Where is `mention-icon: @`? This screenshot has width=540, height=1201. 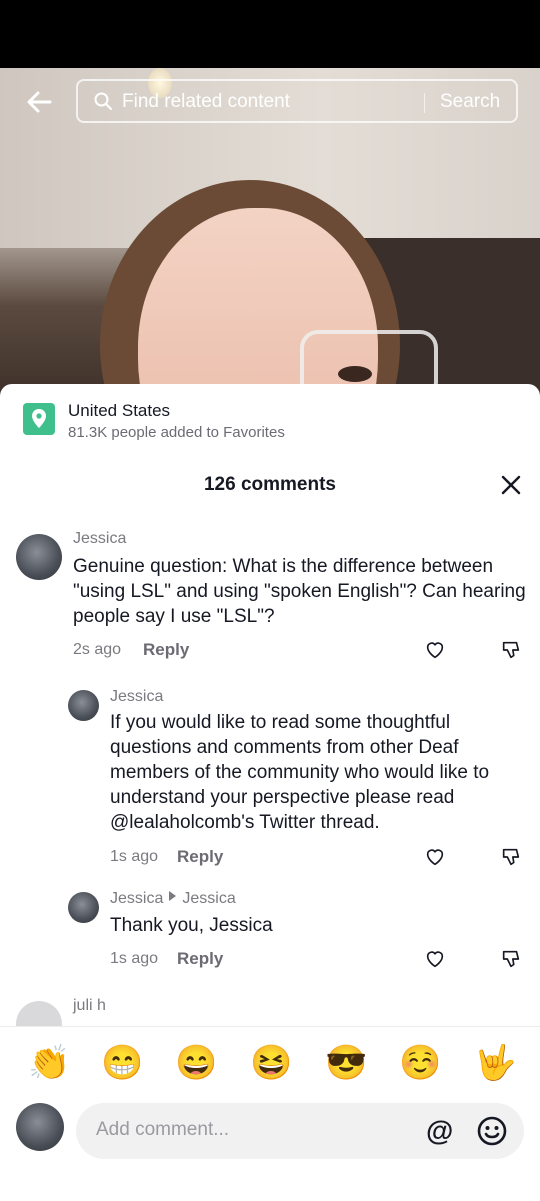 mention-icon: @ is located at coordinates (439, 1131).